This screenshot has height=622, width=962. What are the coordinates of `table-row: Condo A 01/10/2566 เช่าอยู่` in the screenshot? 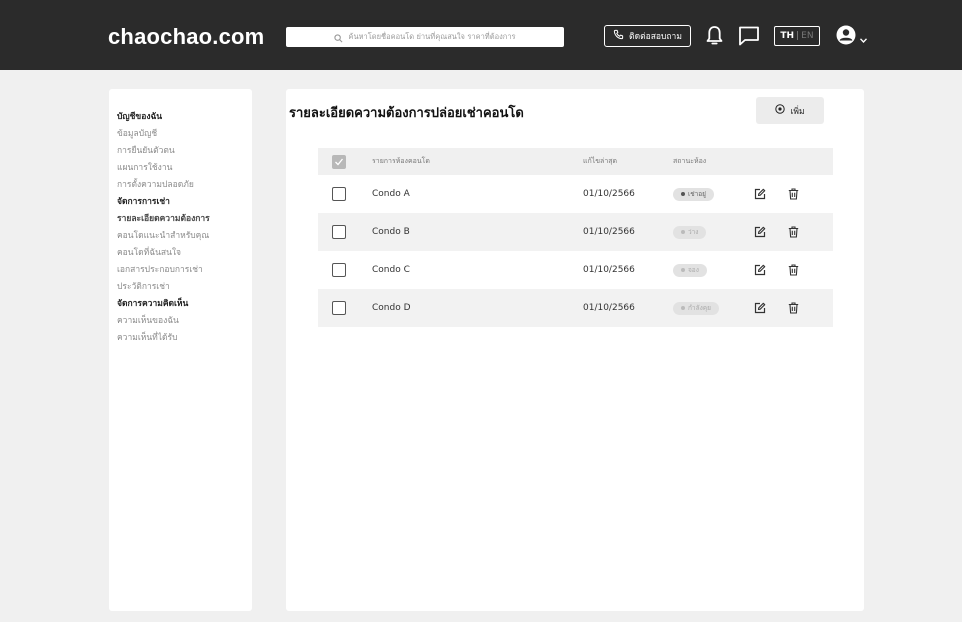 It's located at (575, 194).